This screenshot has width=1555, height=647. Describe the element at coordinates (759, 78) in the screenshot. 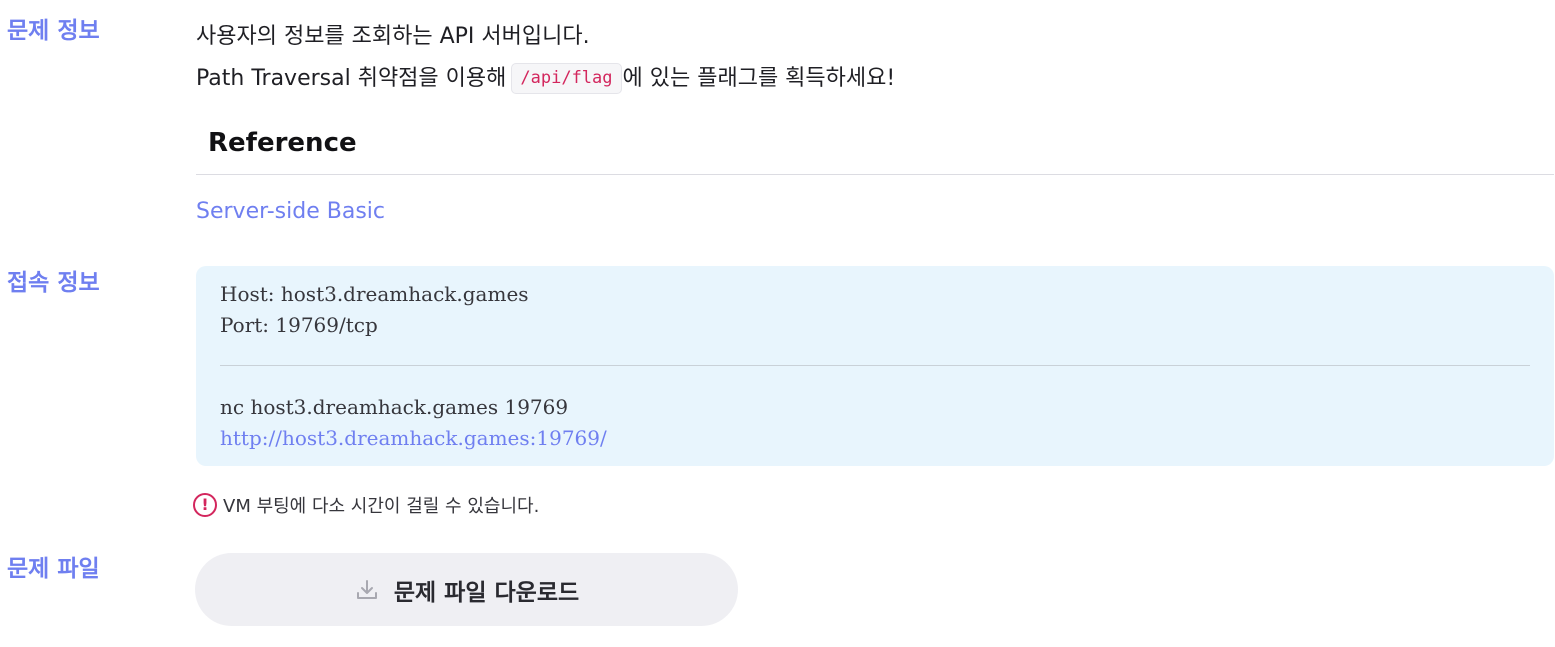

I see `description-text-after-code: 에 있는 플래그를 획득하세요!` at that location.